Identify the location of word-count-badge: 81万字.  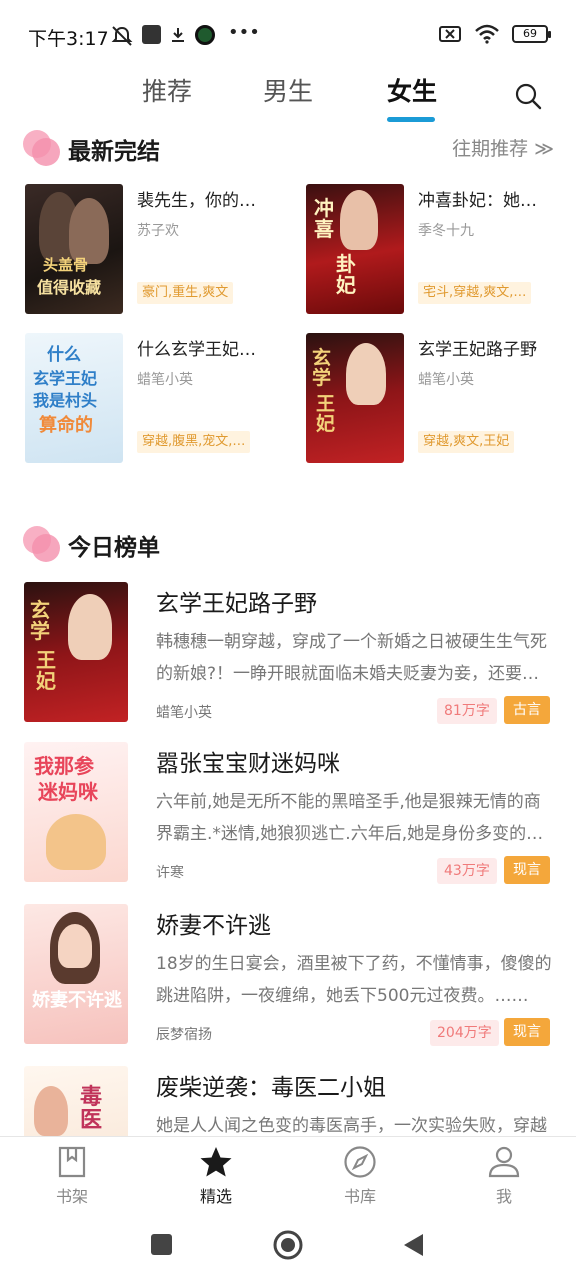
(467, 711).